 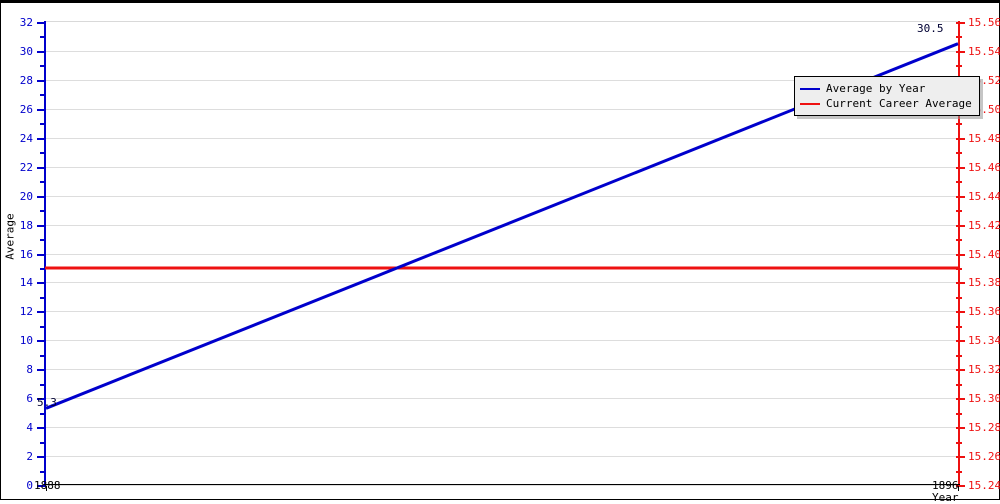 I want to click on right-axis-tick-label: 15.26, so click(x=984, y=456).